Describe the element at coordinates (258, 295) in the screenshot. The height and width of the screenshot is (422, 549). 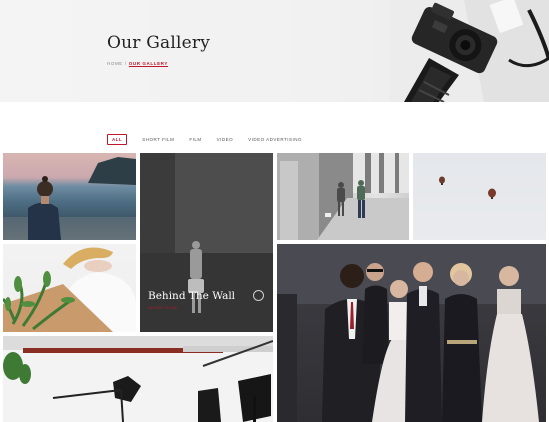
I see `view-circle-button` at that location.